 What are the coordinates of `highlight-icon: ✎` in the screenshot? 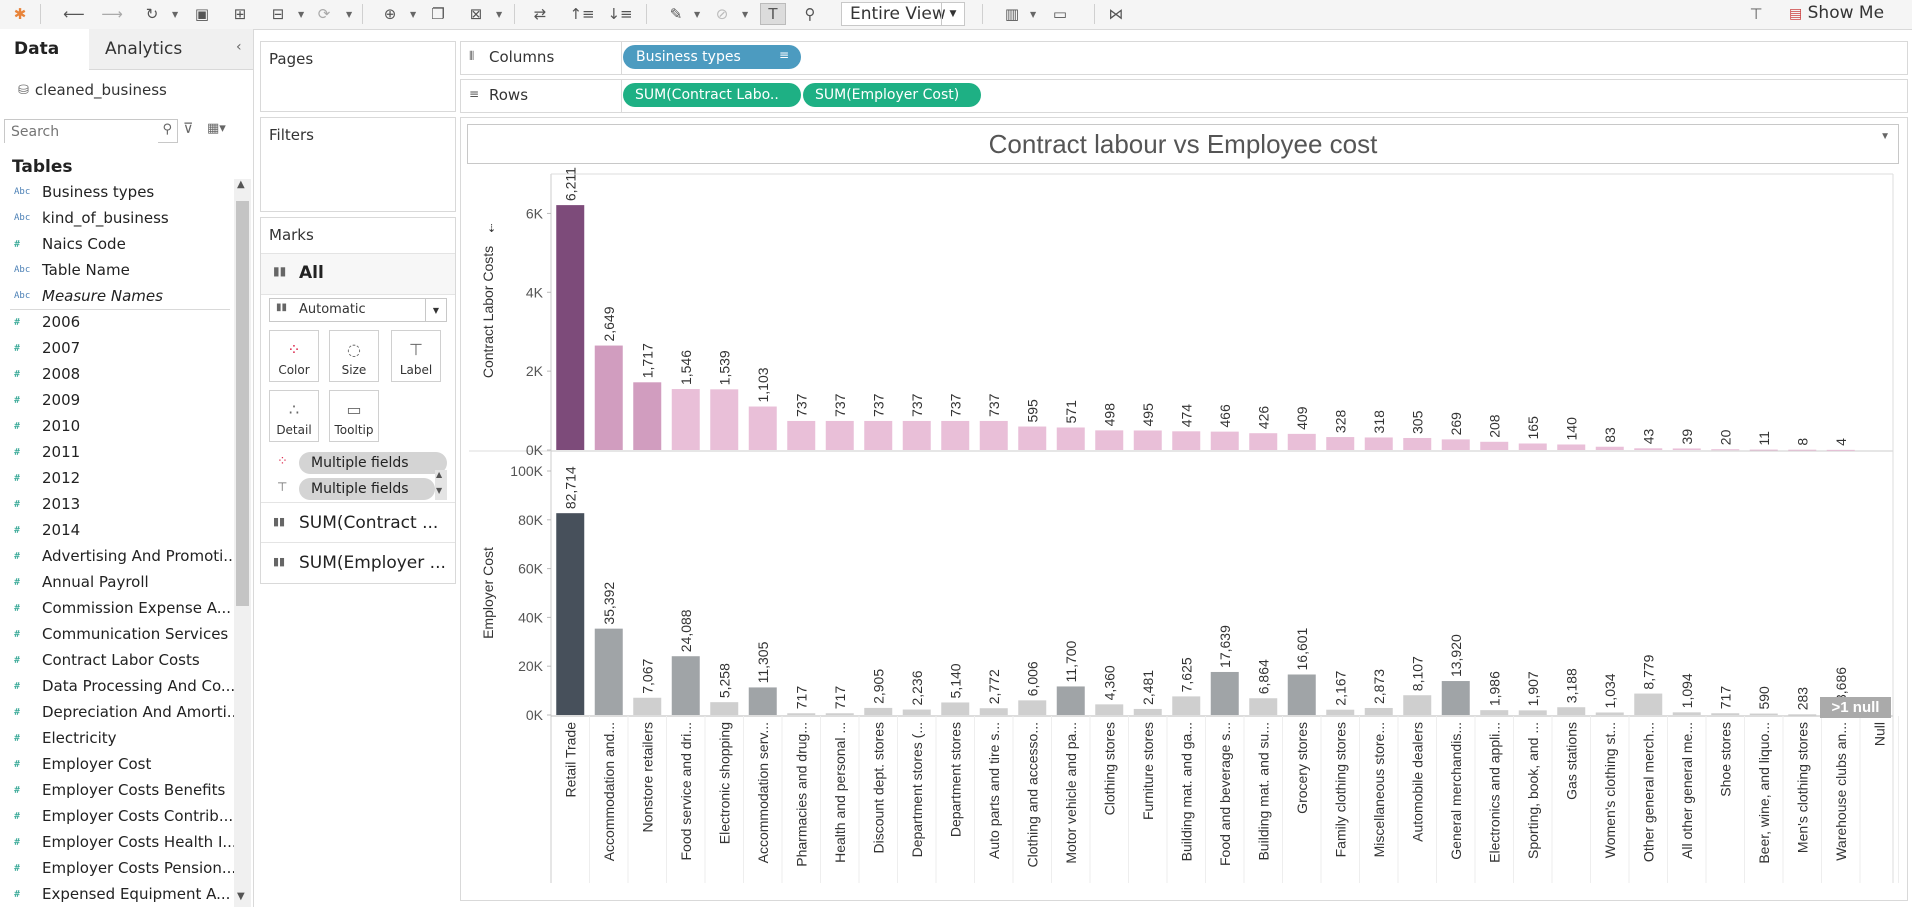 It's located at (676, 14).